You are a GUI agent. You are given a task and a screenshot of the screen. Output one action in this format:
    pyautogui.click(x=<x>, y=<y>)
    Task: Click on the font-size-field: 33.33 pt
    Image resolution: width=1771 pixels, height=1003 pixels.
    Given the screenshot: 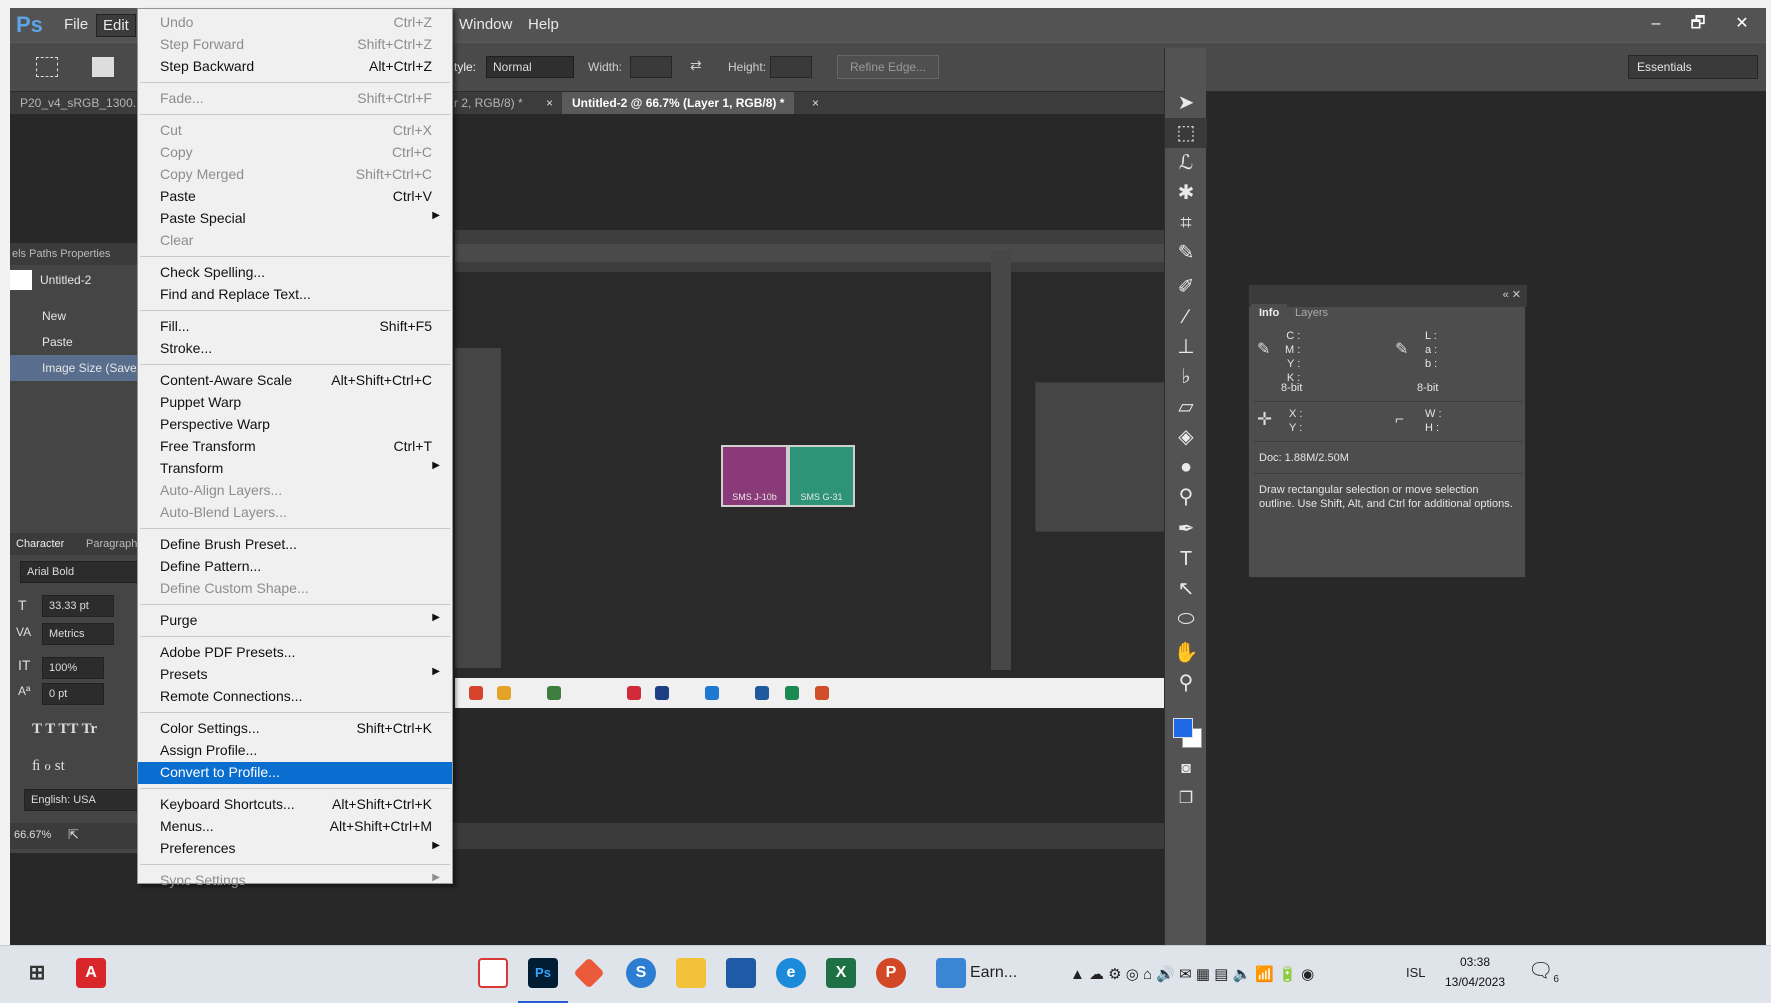 What is the action you would take?
    pyautogui.click(x=78, y=606)
    